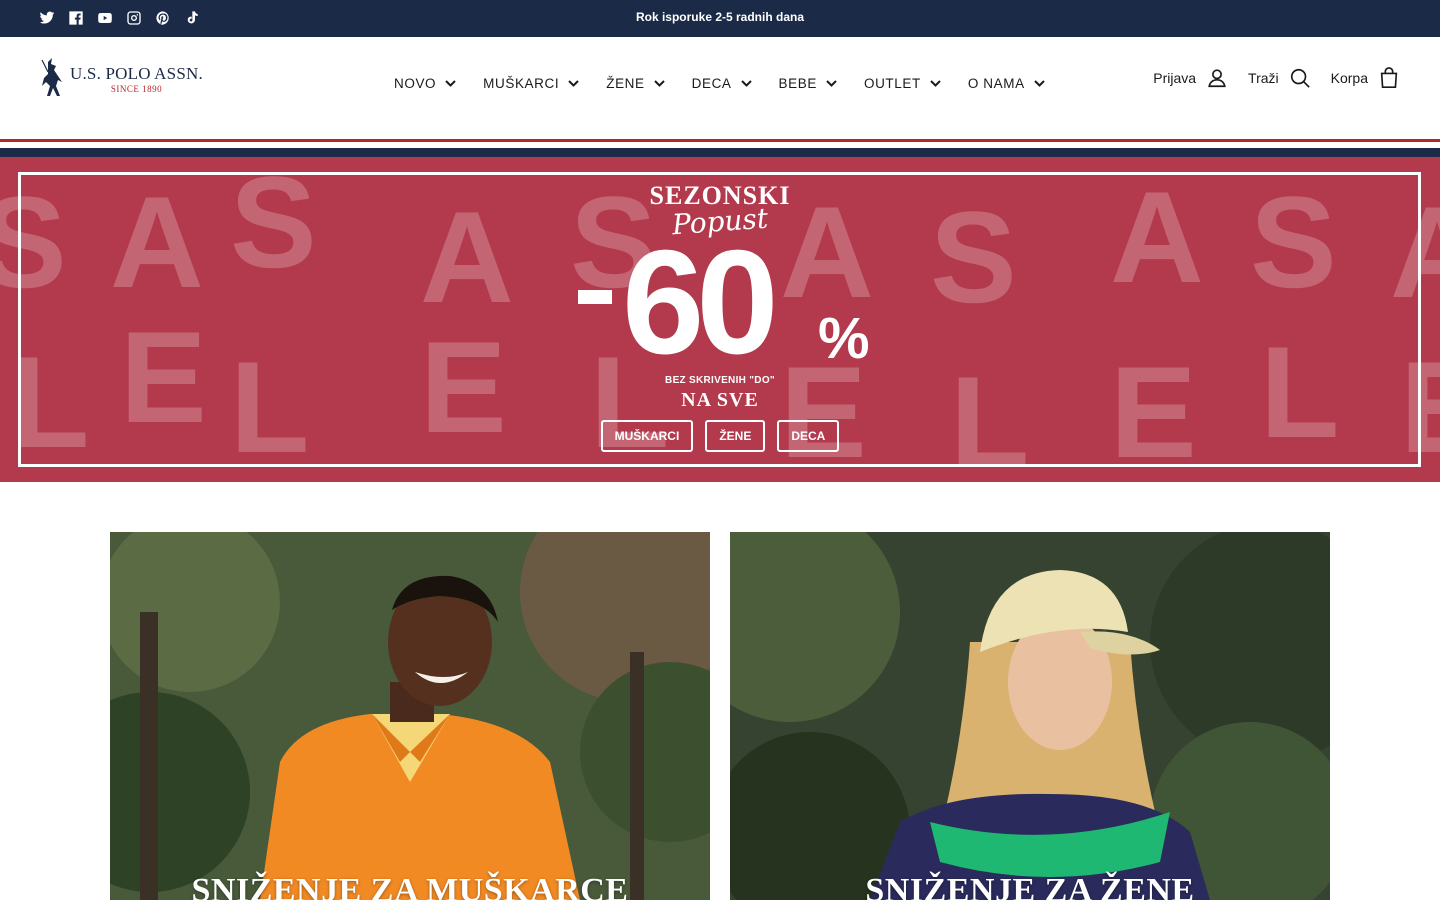 The height and width of the screenshot is (900, 1440). What do you see at coordinates (51, 77) in the screenshot?
I see `polo-player-icon` at bounding box center [51, 77].